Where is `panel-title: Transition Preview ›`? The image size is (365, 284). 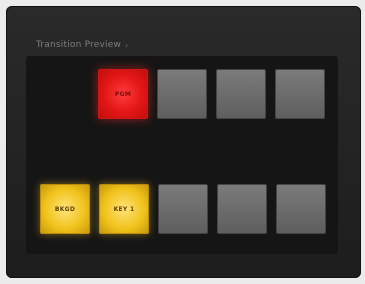 panel-title: Transition Preview › is located at coordinates (82, 45).